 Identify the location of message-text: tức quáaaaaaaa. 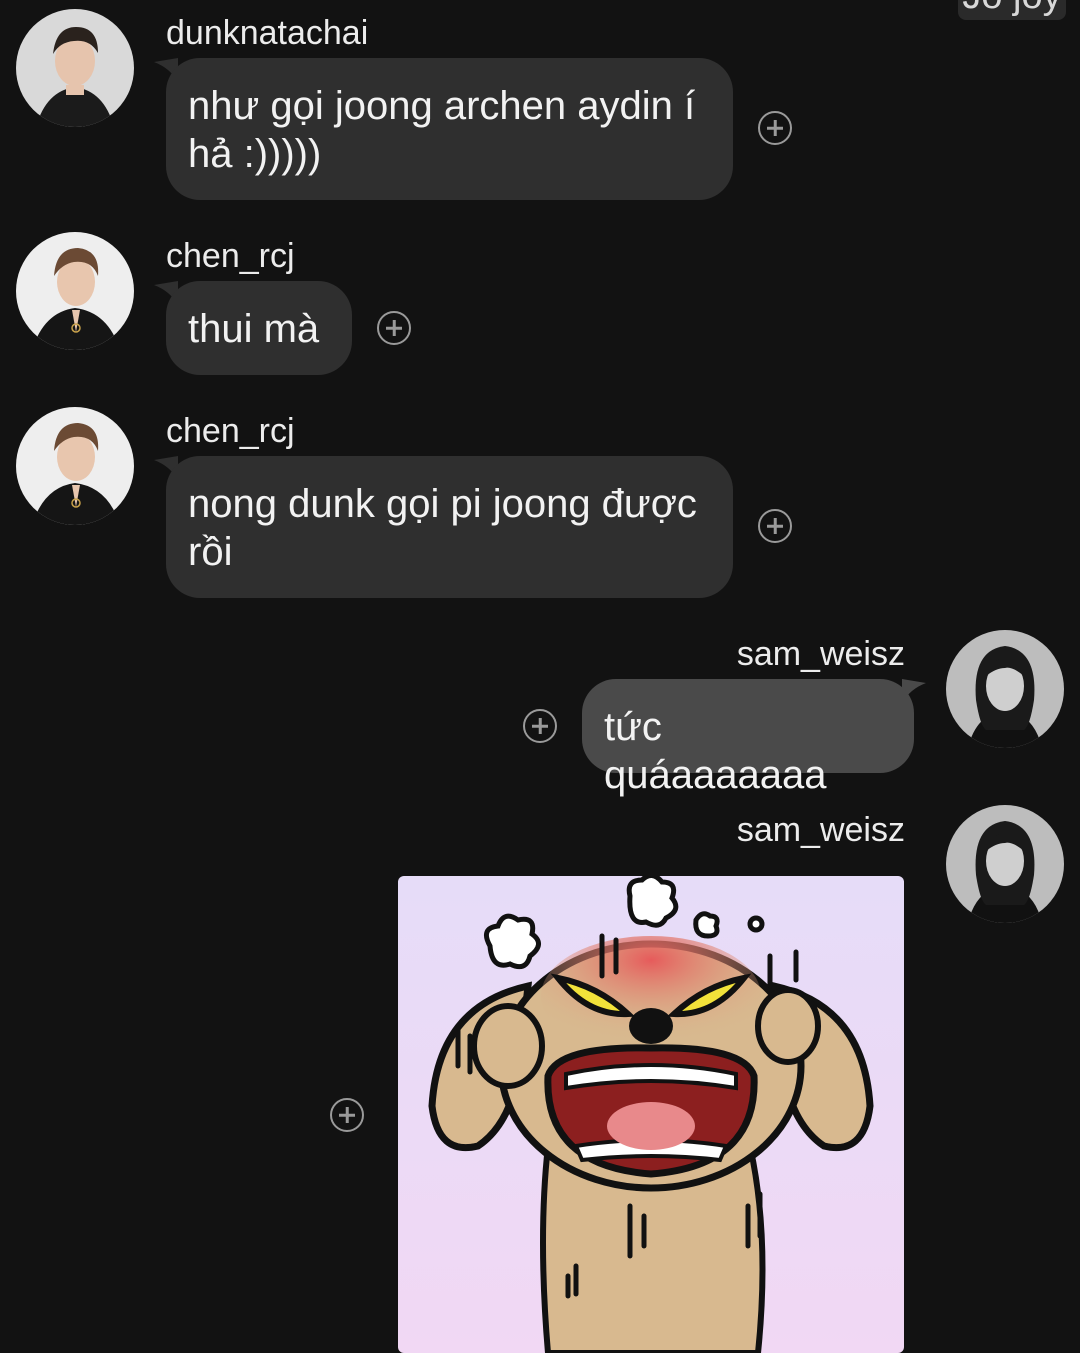
(715, 751).